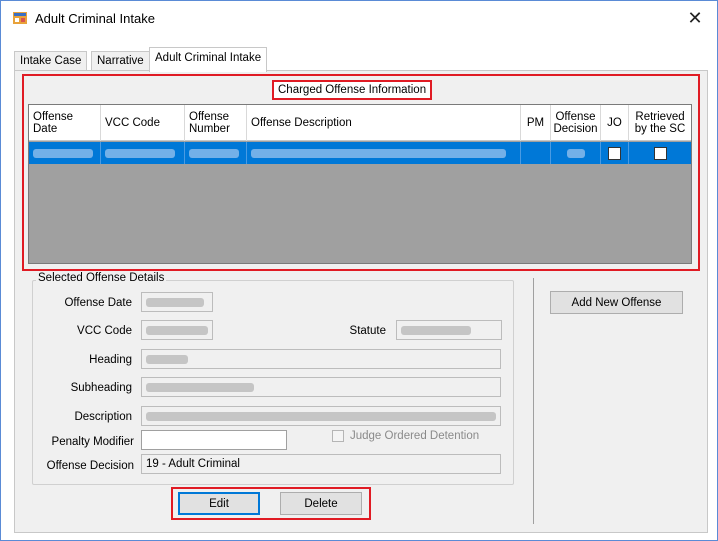  I want to click on cell-offense-date, so click(65, 153).